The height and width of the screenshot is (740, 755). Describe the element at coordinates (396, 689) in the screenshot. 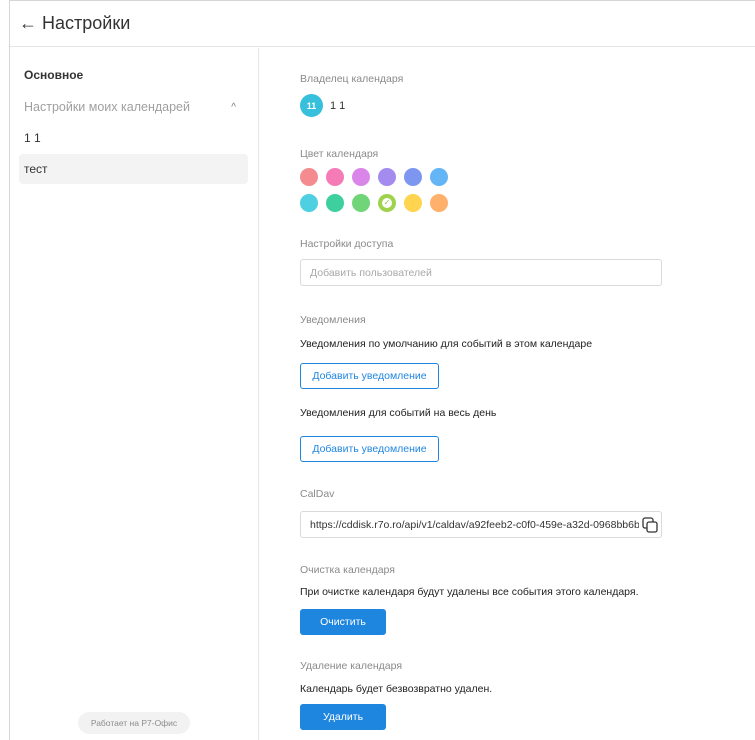

I see `delete-calendar-description: Календарь будет безвозвратно удален.` at that location.